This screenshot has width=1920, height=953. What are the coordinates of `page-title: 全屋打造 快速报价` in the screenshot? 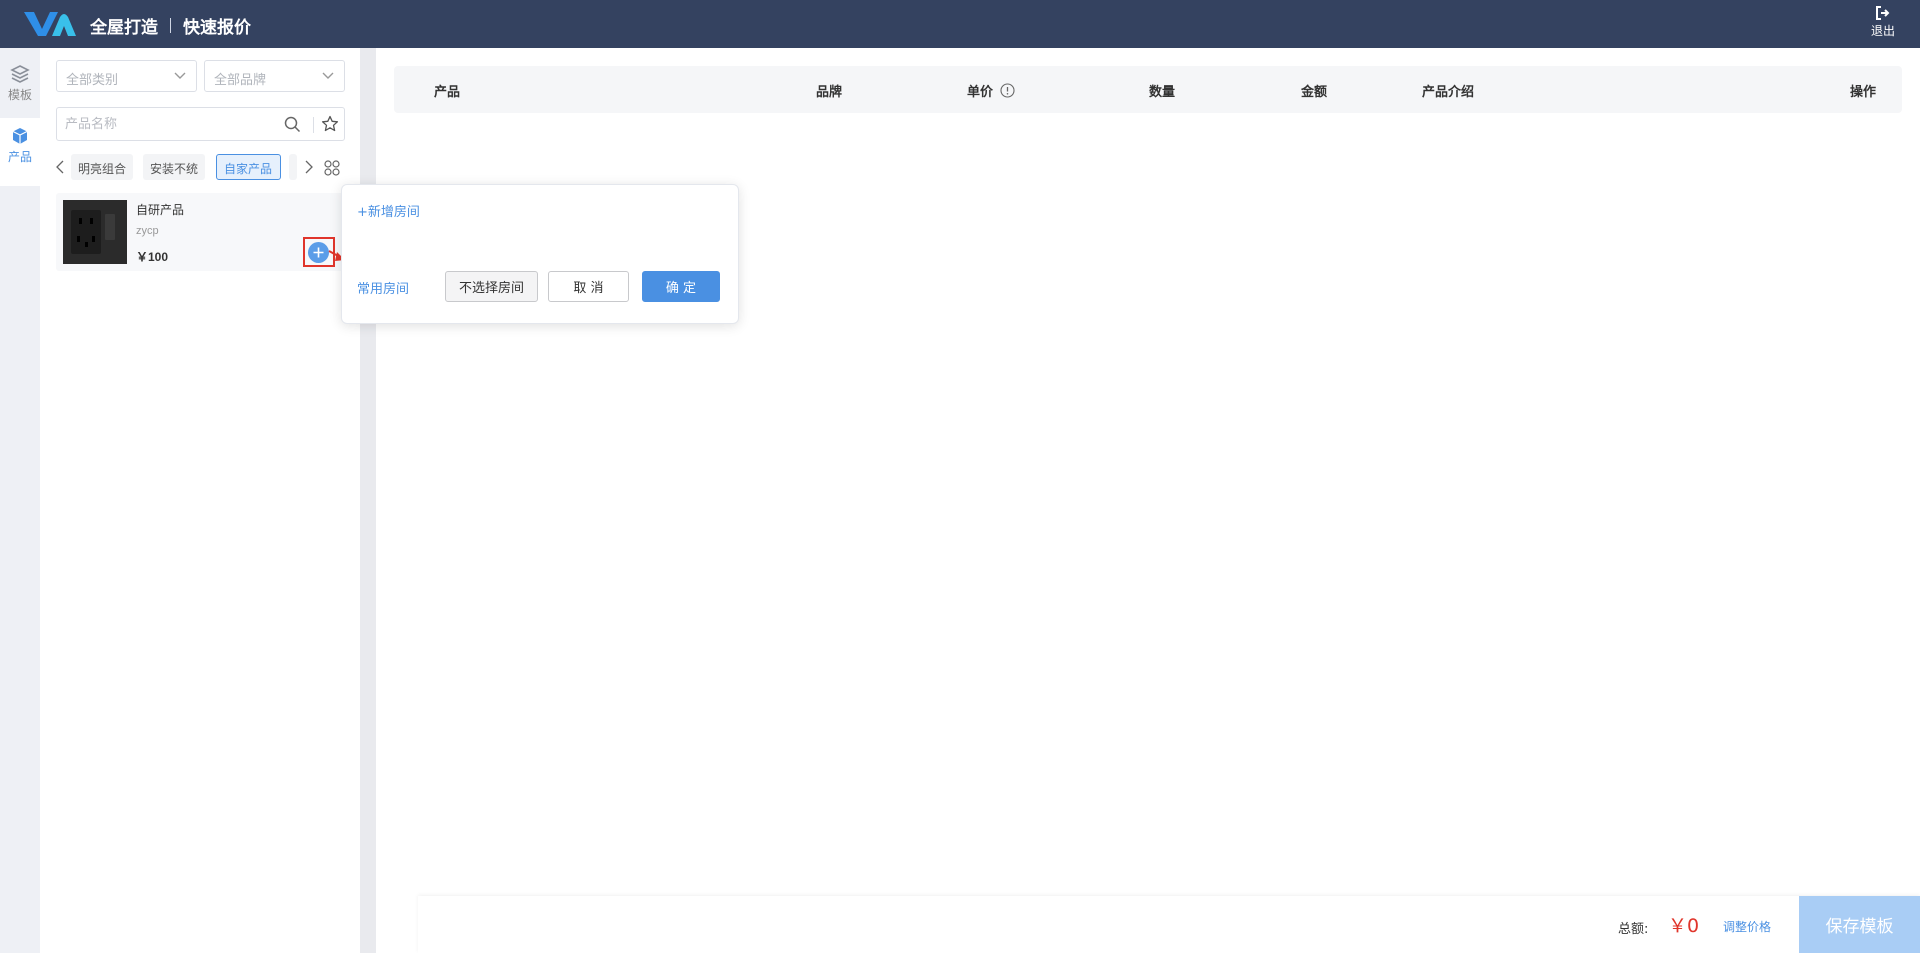 It's located at (170, 25).